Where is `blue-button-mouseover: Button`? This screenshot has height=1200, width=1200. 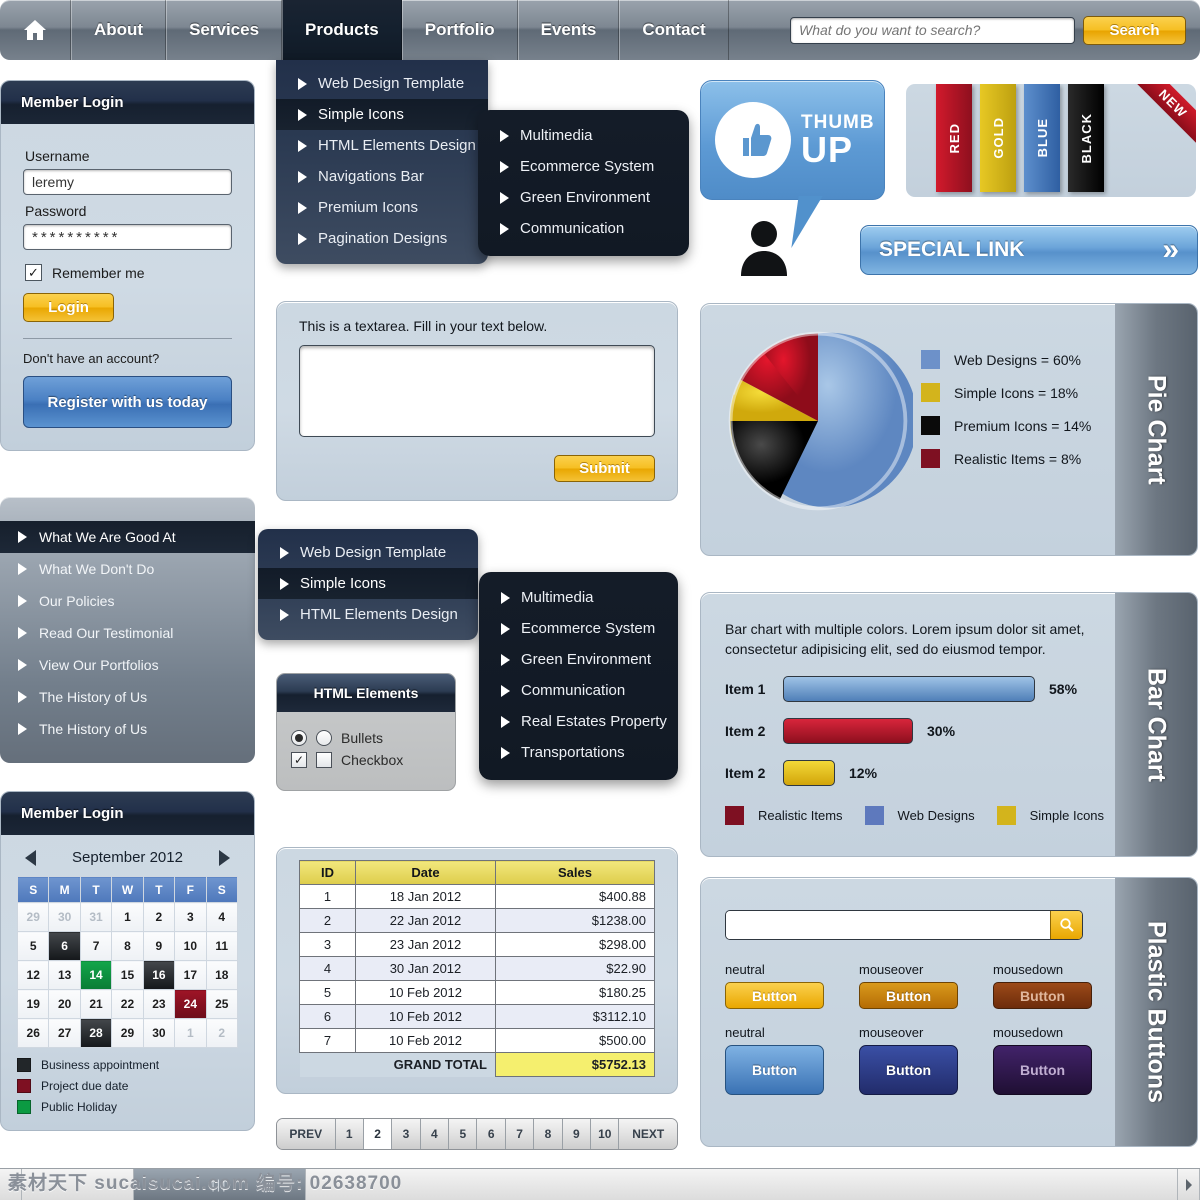 blue-button-mouseover: Button is located at coordinates (908, 1070).